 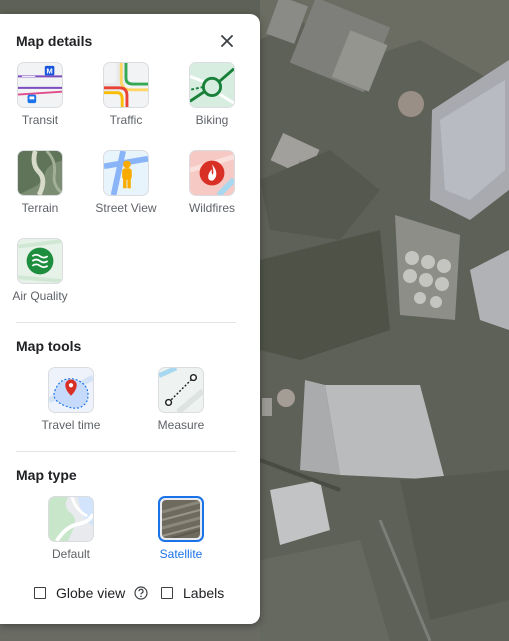 What do you see at coordinates (40, 208) in the screenshot?
I see `terrain-label: Terrain` at bounding box center [40, 208].